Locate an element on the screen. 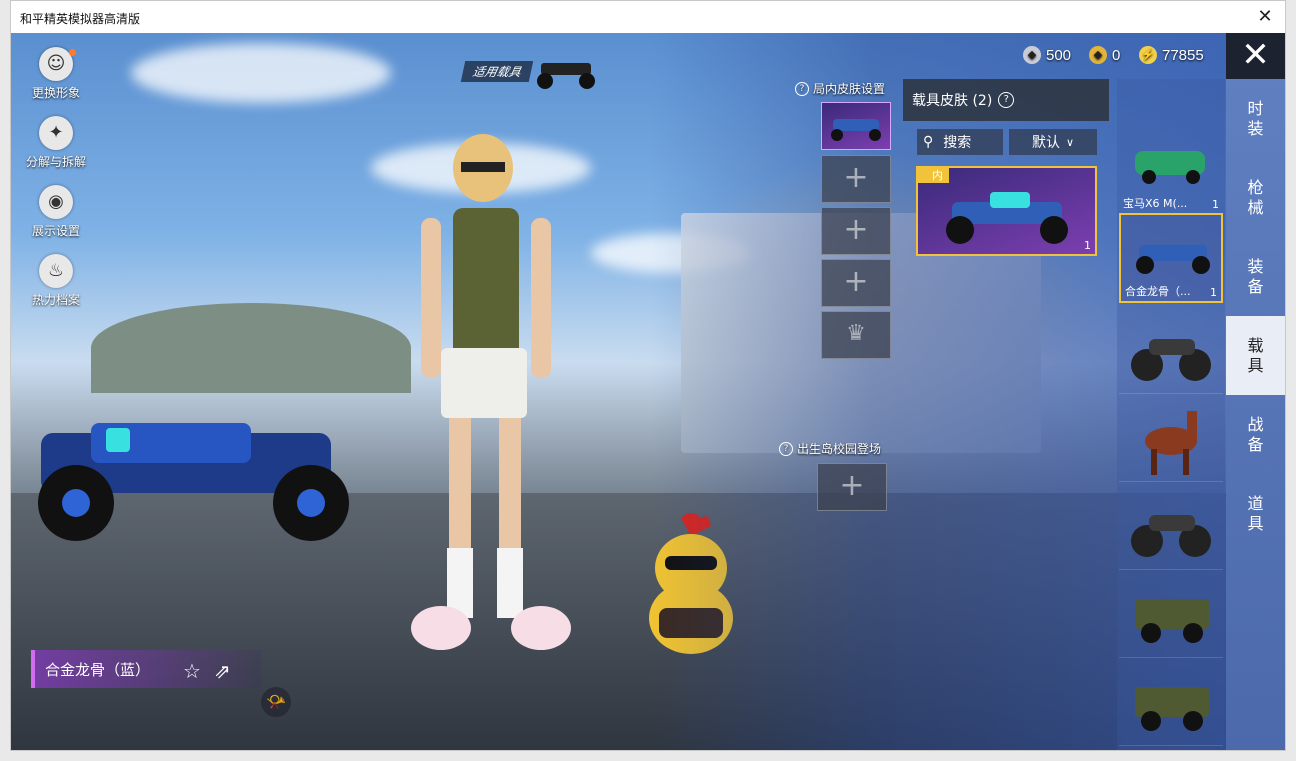 The width and height of the screenshot is (1296, 761). horse-icon is located at coordinates (1171, 443).